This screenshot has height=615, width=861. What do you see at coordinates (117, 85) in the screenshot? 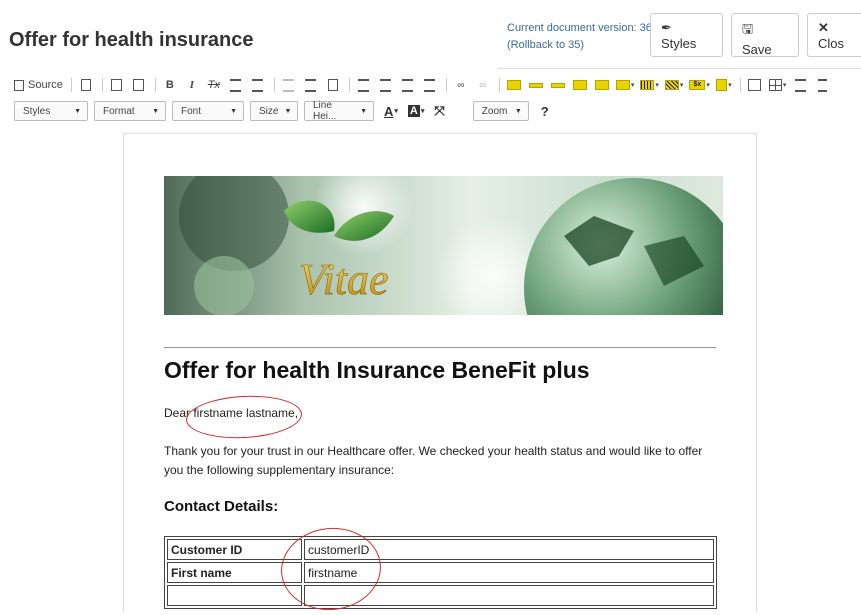
I see `paste-button` at bounding box center [117, 85].